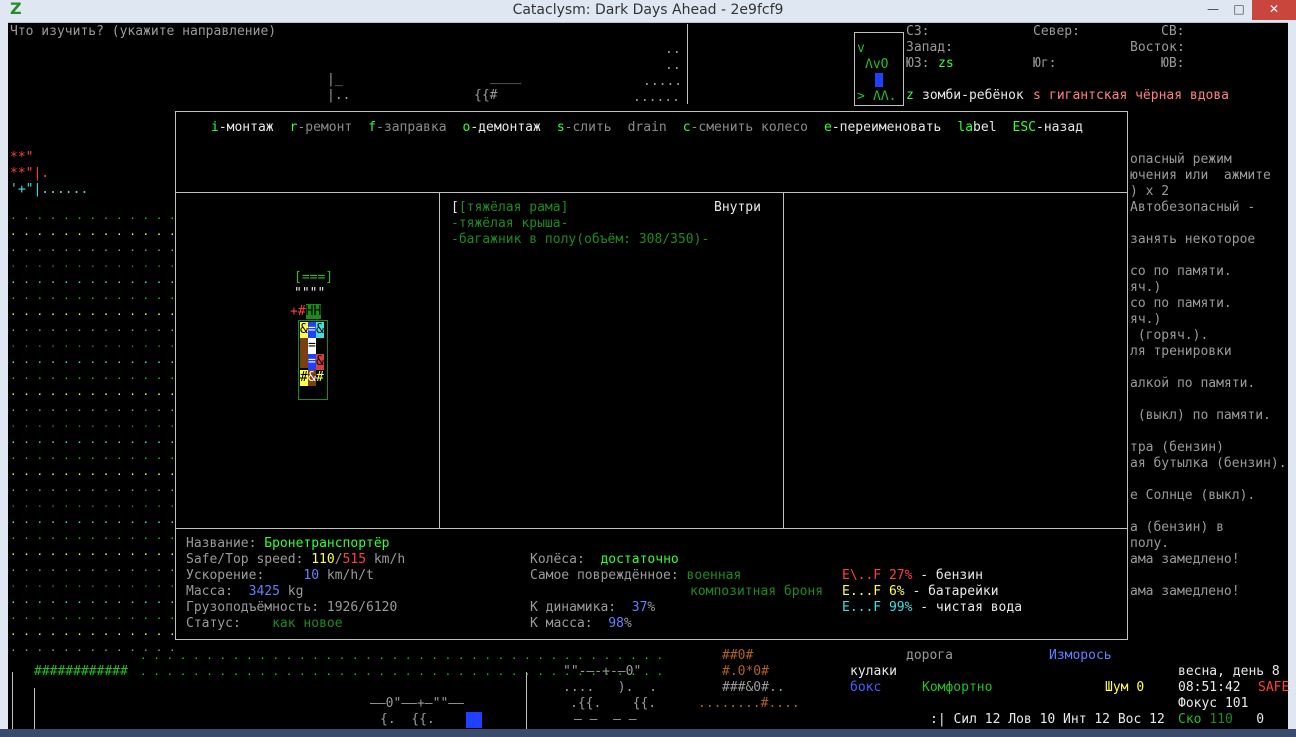 This screenshot has height=737, width=1296. What do you see at coordinates (246, 127) in the screenshot?
I see `menu-label: -монтаж` at bounding box center [246, 127].